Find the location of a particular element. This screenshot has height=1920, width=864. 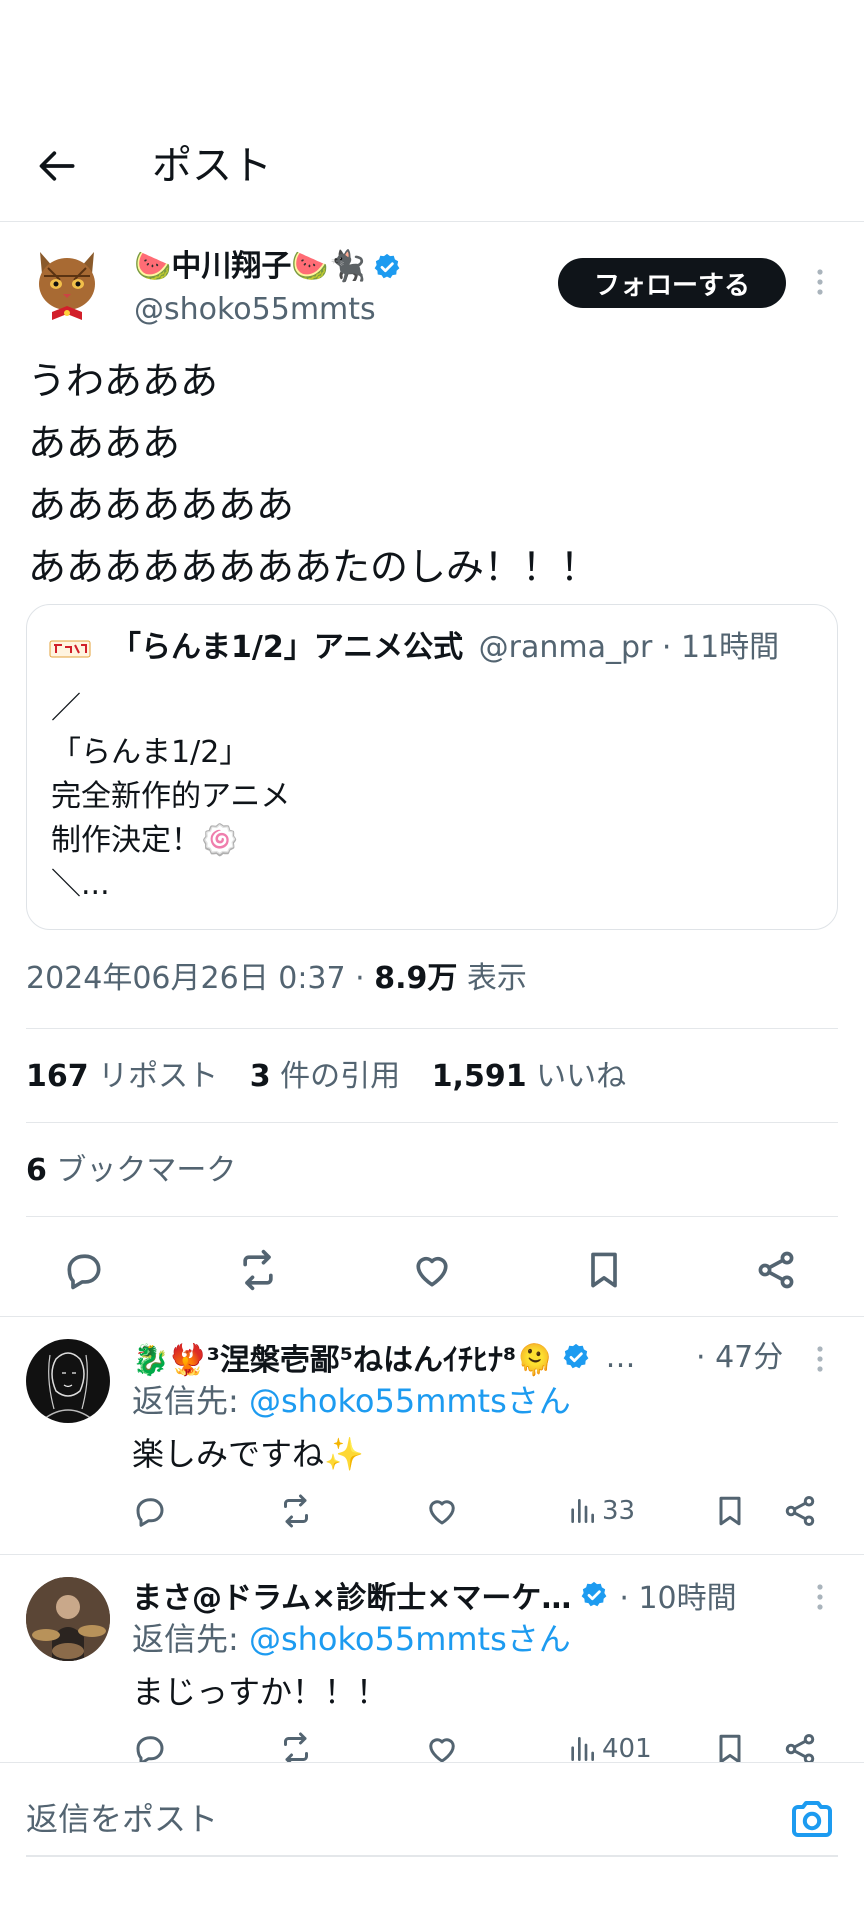

reposts-count: 167 is located at coordinates (57, 1076).